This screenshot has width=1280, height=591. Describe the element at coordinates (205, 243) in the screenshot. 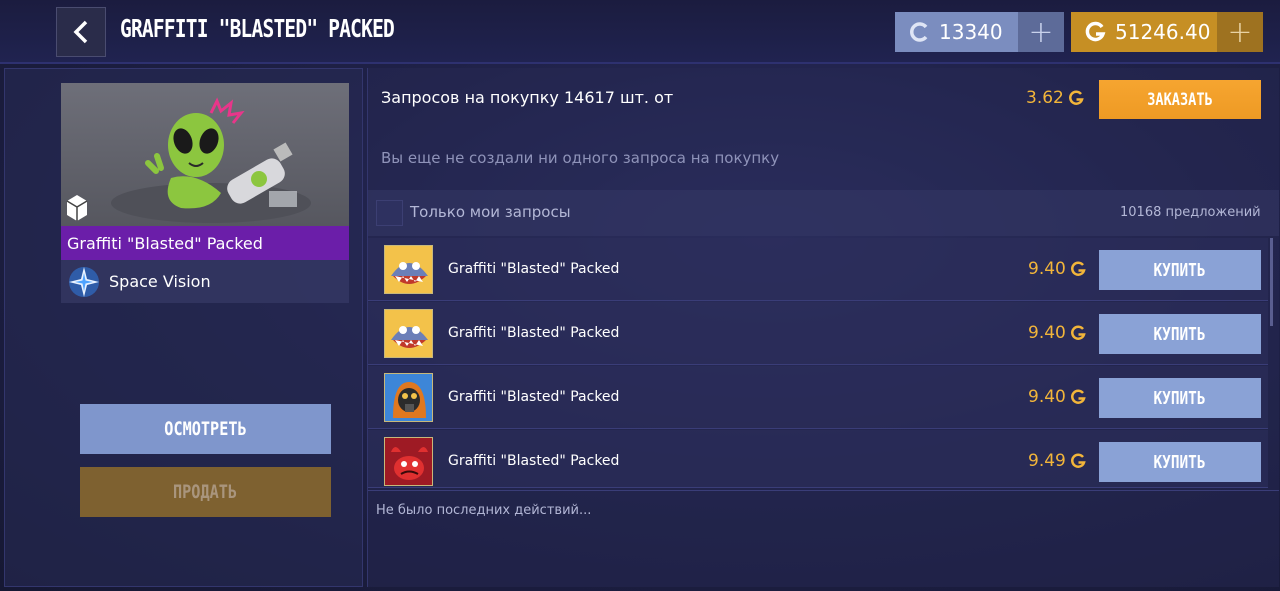

I see `item-name: Graffiti "Blasted" Packed` at that location.